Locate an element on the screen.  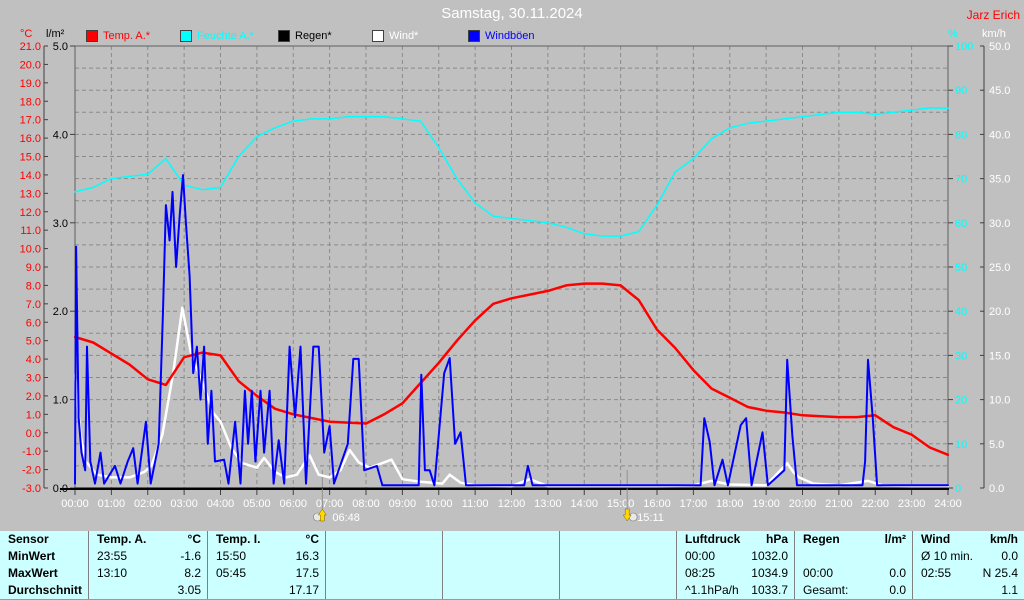
min-time: 00:00 is located at coordinates (700, 556).